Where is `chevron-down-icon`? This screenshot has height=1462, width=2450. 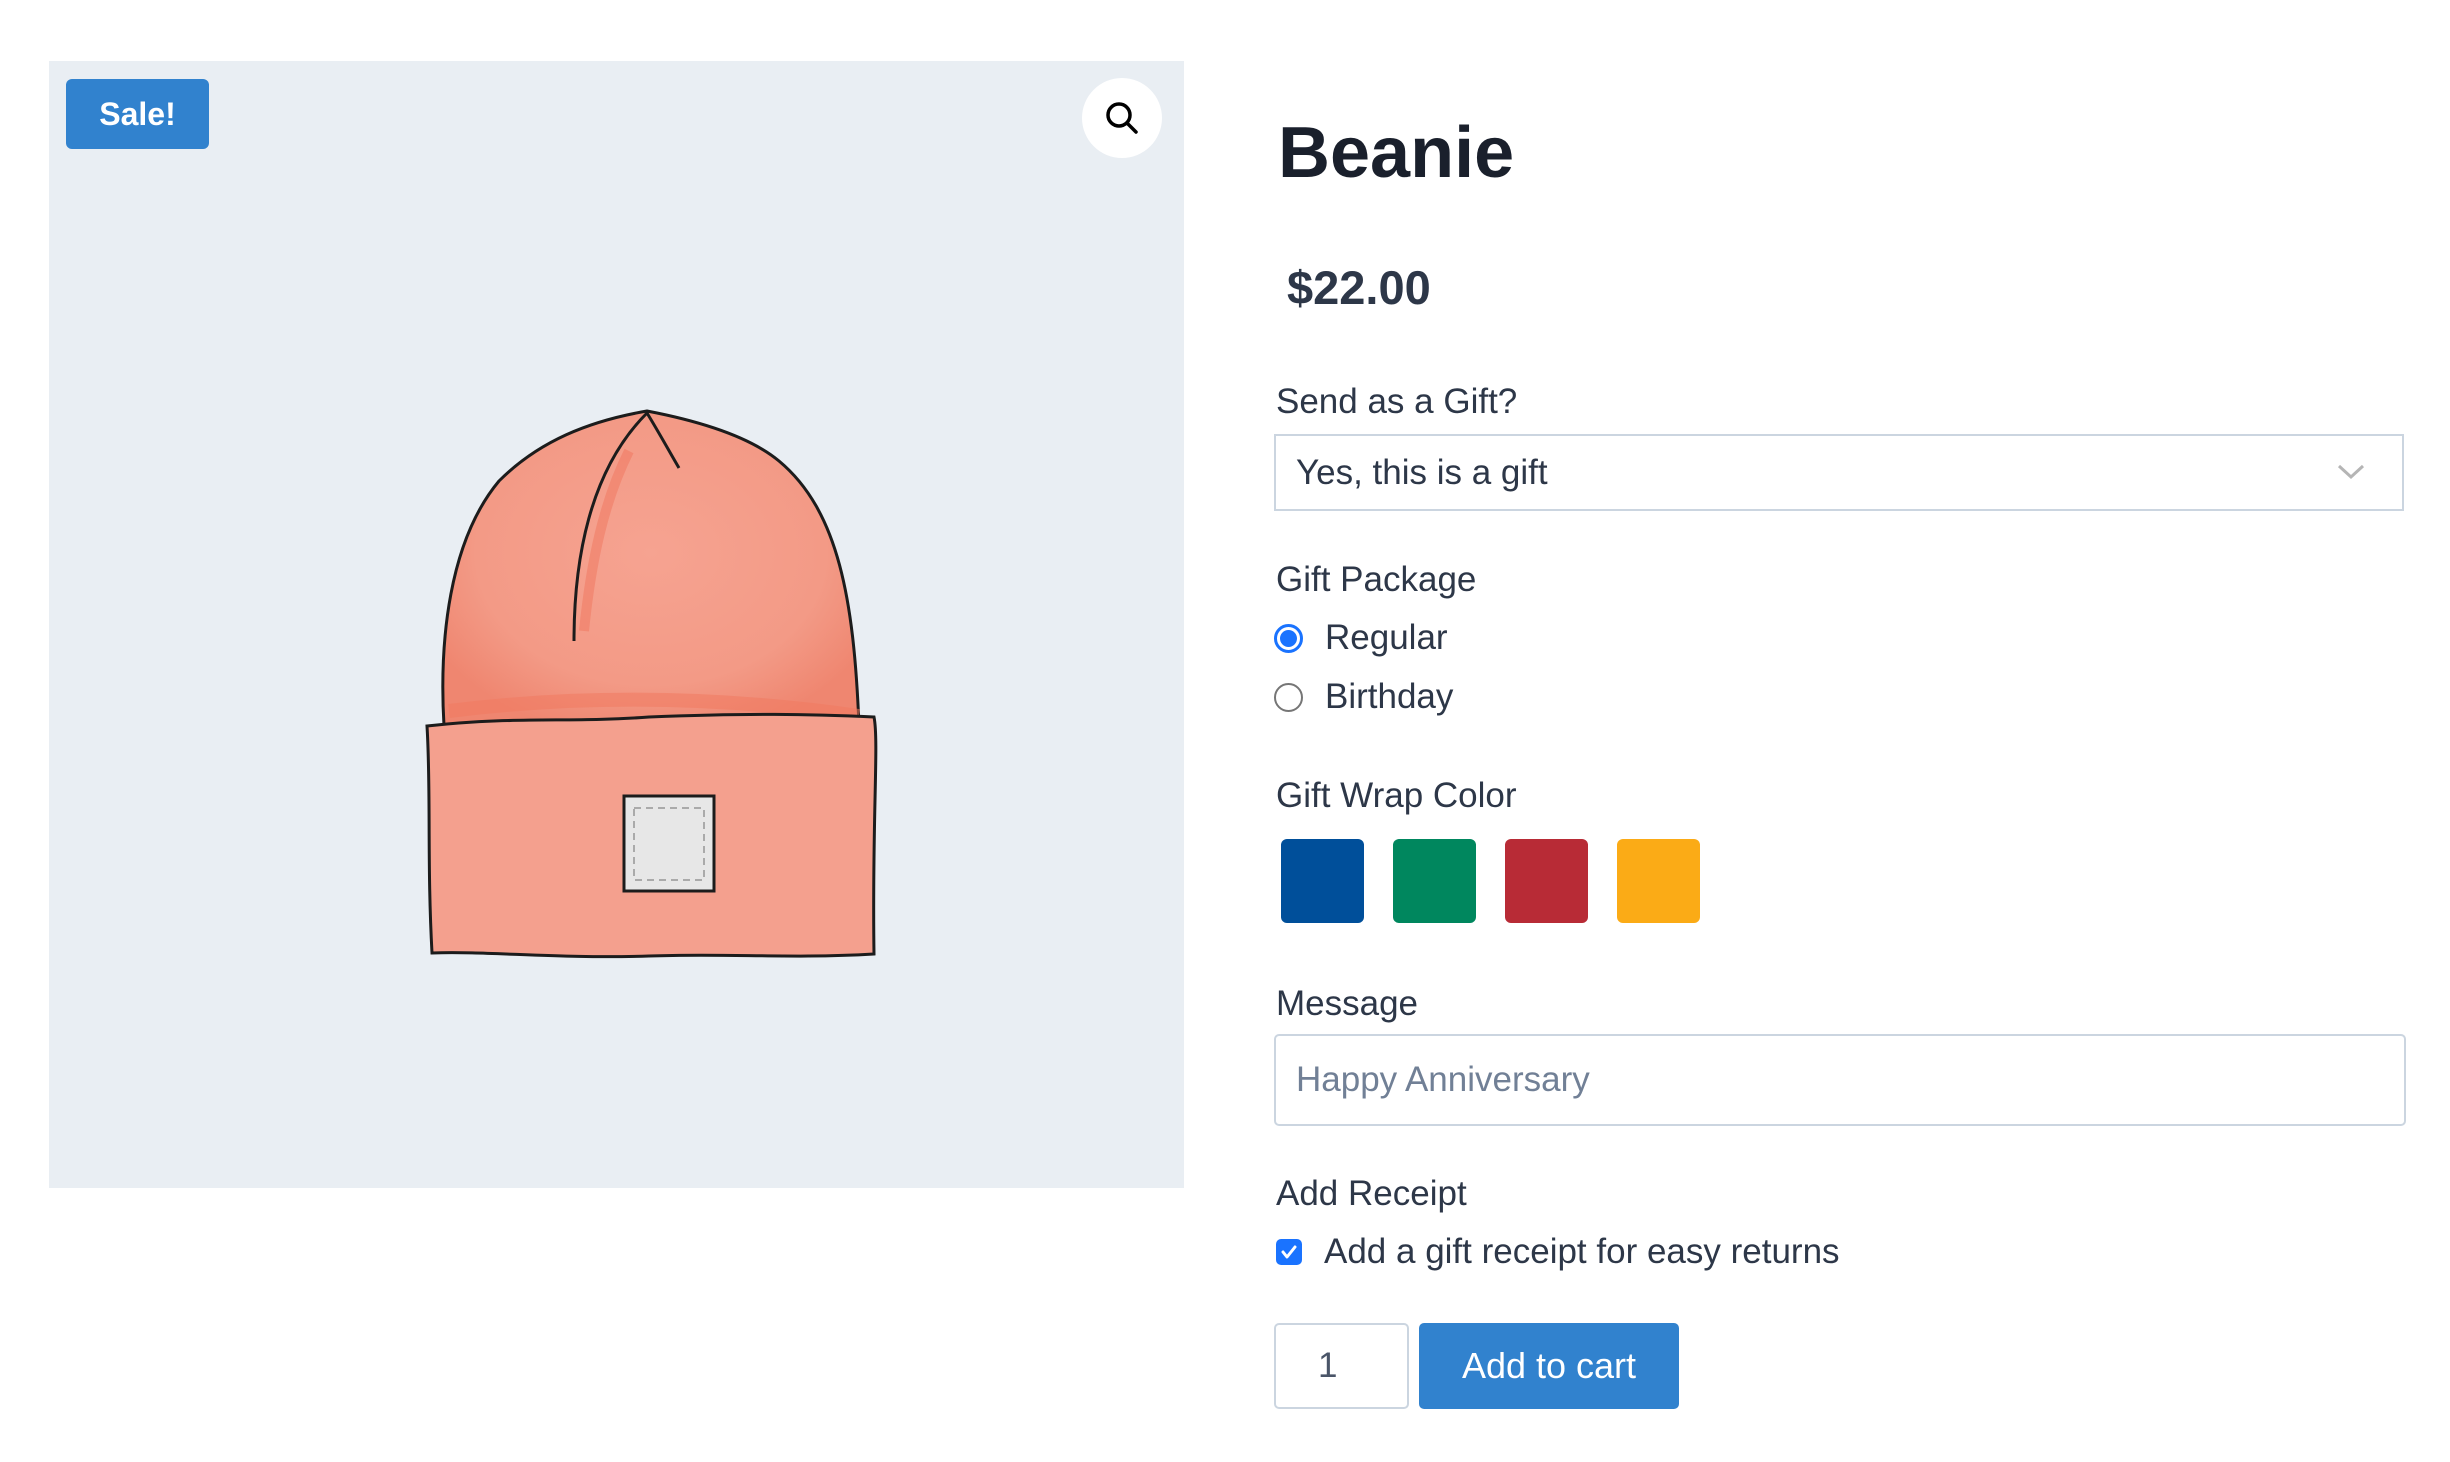
chevron-down-icon is located at coordinates (2351, 472).